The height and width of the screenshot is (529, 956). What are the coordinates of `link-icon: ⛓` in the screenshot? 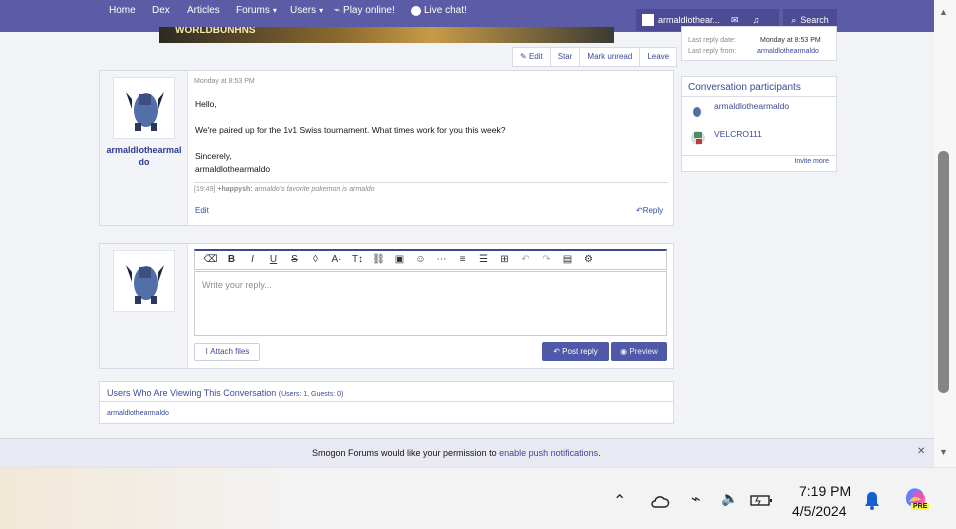 It's located at (378, 260).